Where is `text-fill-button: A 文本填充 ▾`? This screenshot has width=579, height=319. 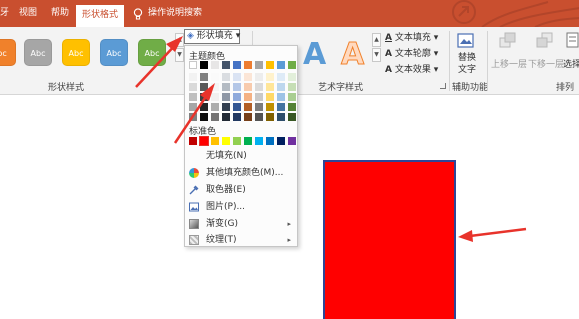
text-fill-button: A 文本填充 ▾ is located at coordinates (411, 36).